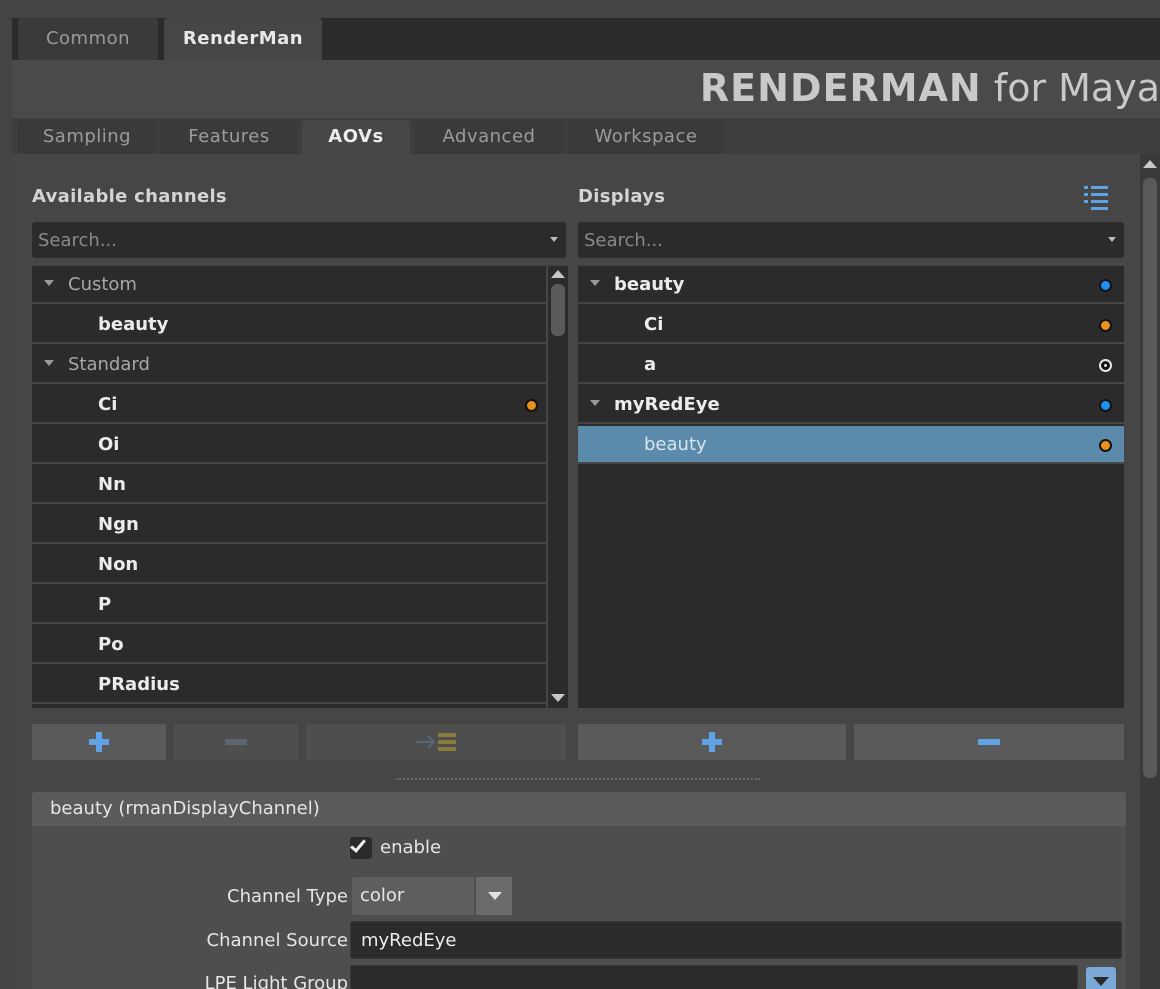 Image resolution: width=1160 pixels, height=989 pixels. Describe the element at coordinates (1101, 978) in the screenshot. I see `lpe-dropdown-button` at that location.